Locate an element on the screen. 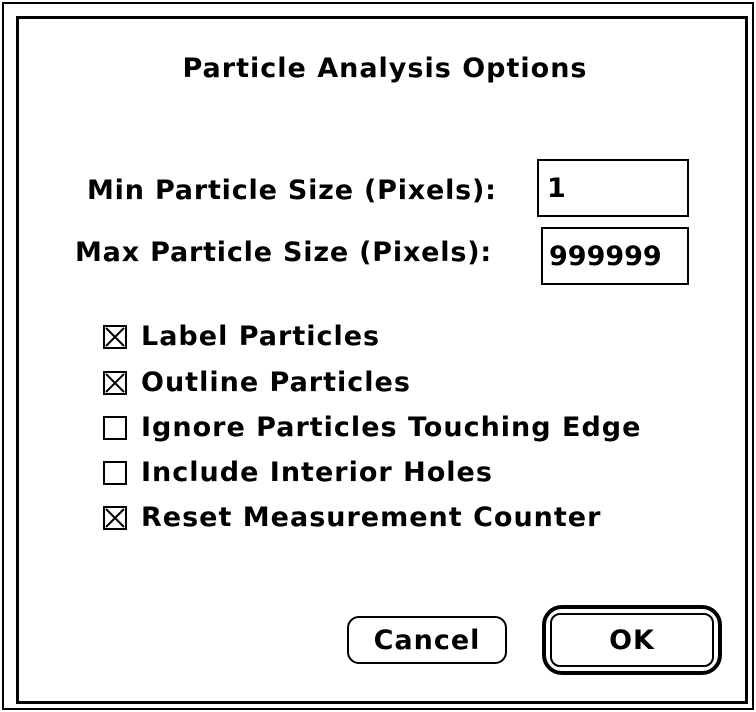 This screenshot has height=712, width=756. ignore-edge-text: Ignore Particles Touching Edge is located at coordinates (391, 427).